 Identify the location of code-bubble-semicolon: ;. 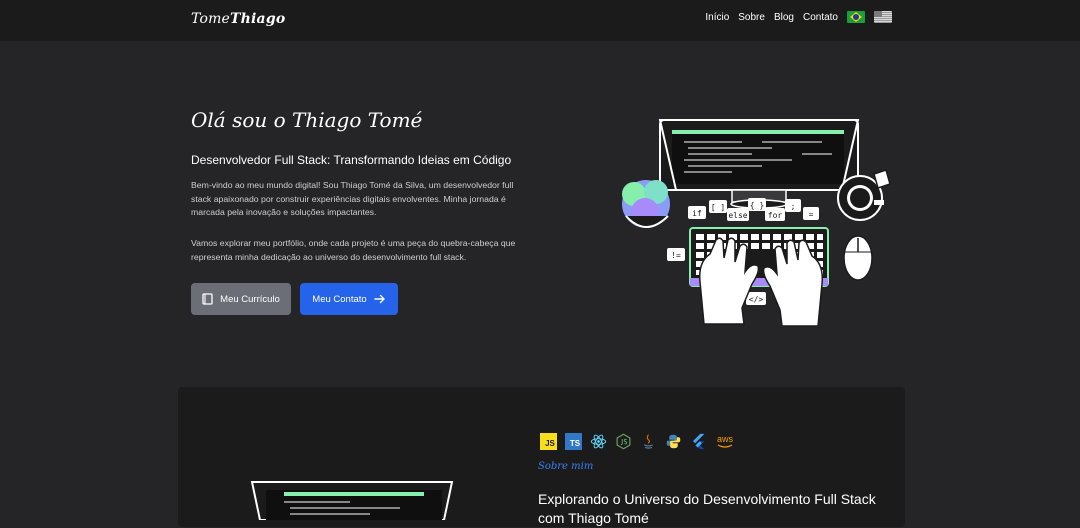
(793, 206).